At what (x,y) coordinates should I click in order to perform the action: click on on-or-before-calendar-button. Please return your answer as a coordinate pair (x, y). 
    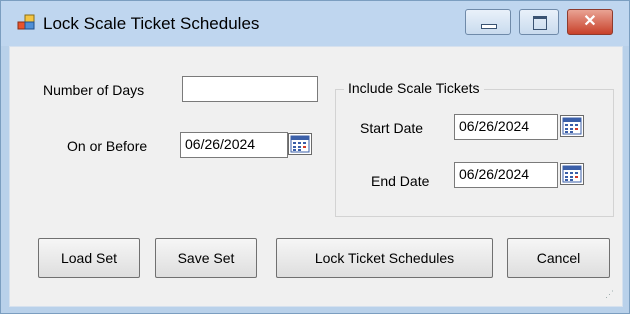
    Looking at the image, I should click on (300, 144).